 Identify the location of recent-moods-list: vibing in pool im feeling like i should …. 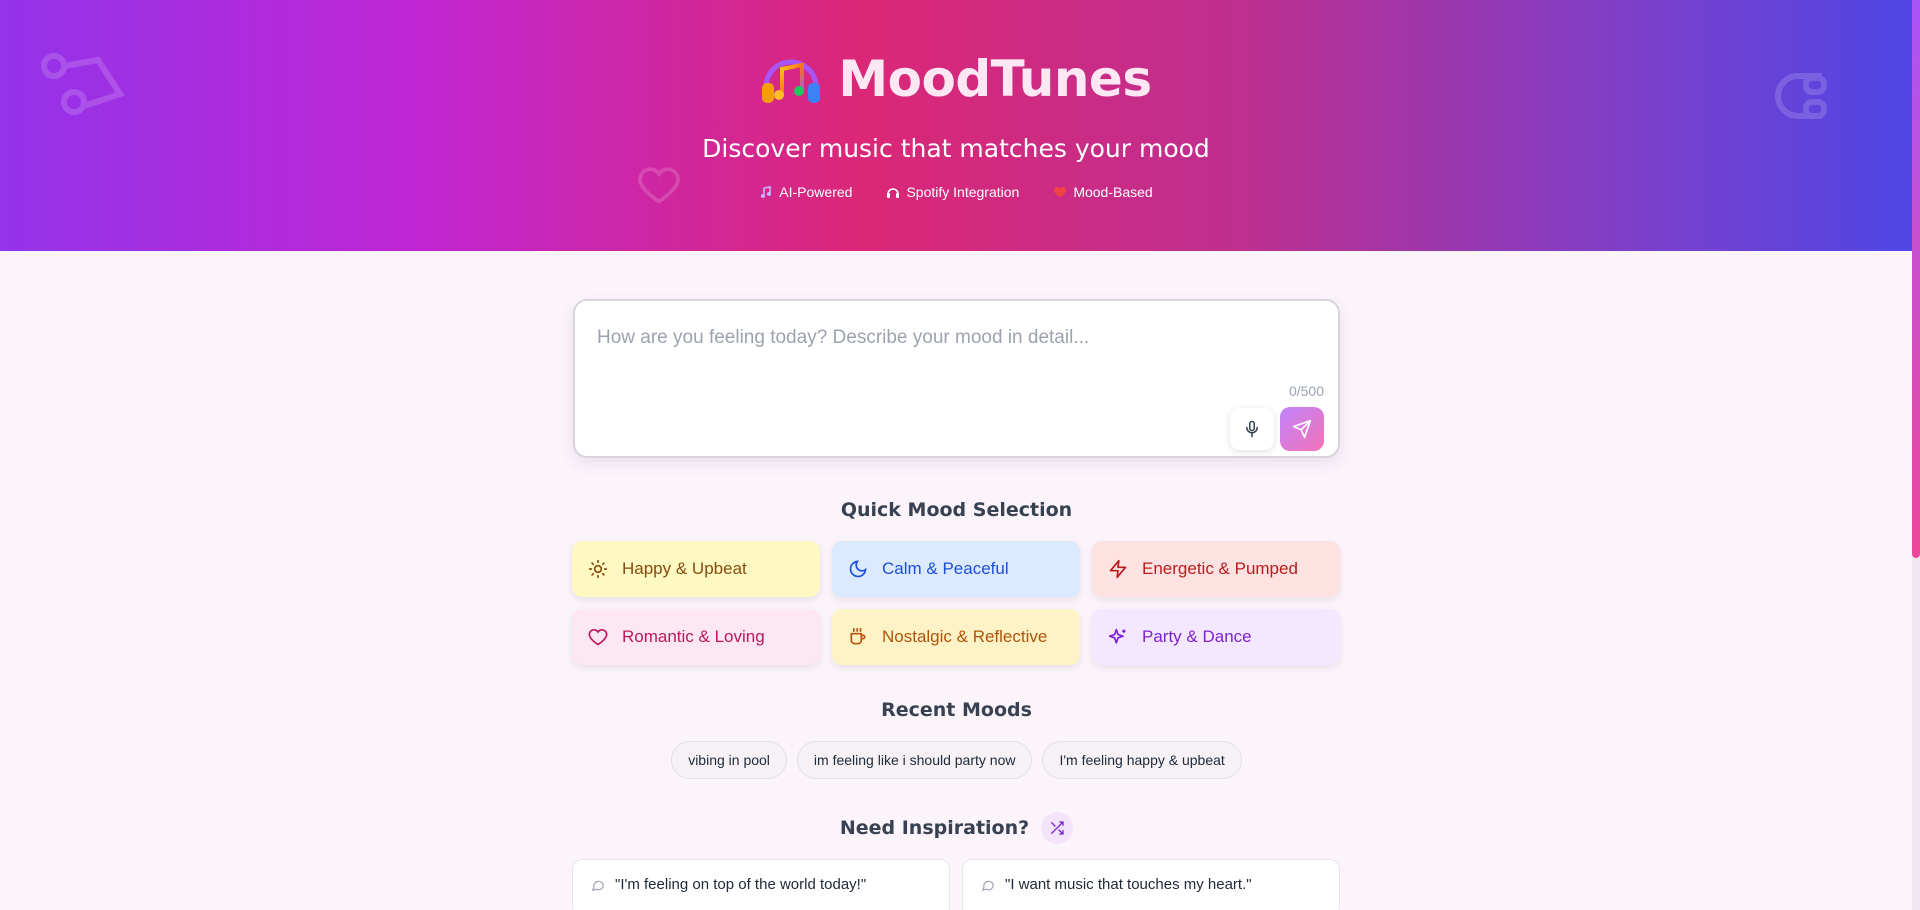
(956, 760).